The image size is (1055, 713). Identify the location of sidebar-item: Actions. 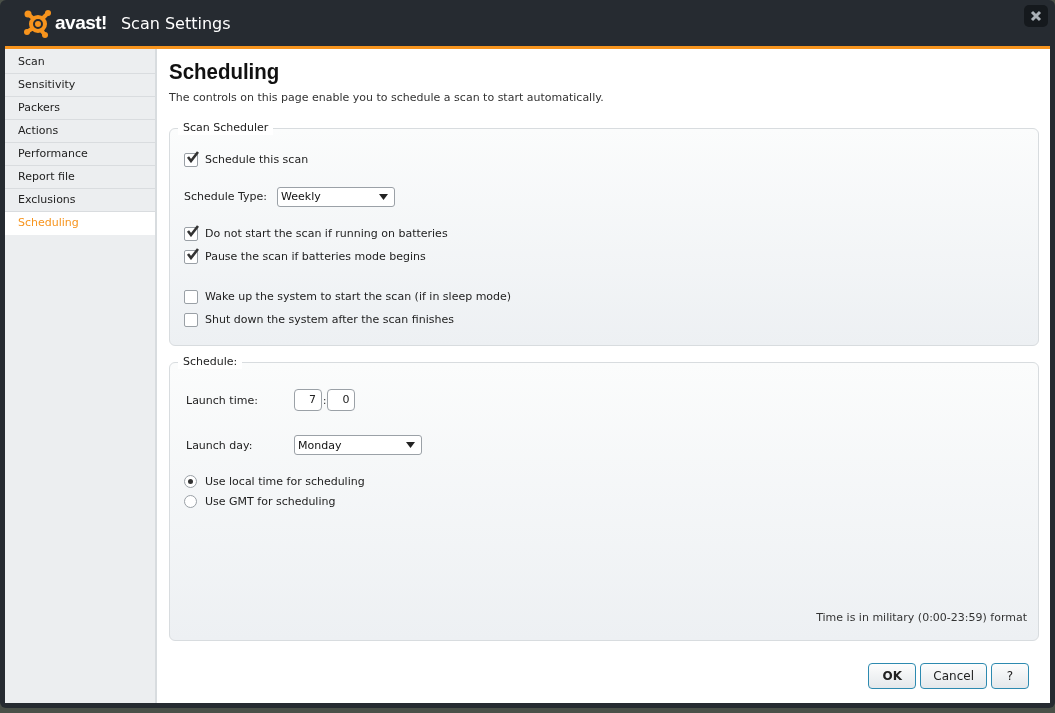
(80, 131).